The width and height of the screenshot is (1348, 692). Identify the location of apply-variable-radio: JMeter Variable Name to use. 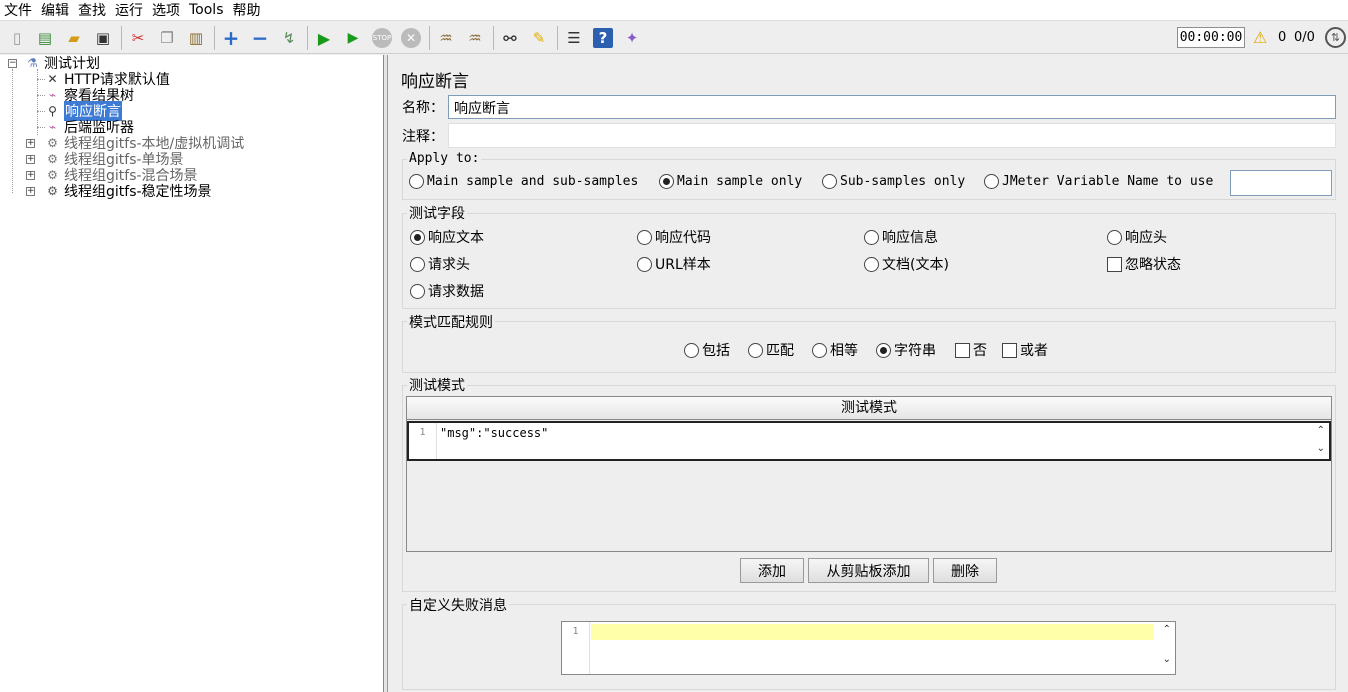
(1098, 181).